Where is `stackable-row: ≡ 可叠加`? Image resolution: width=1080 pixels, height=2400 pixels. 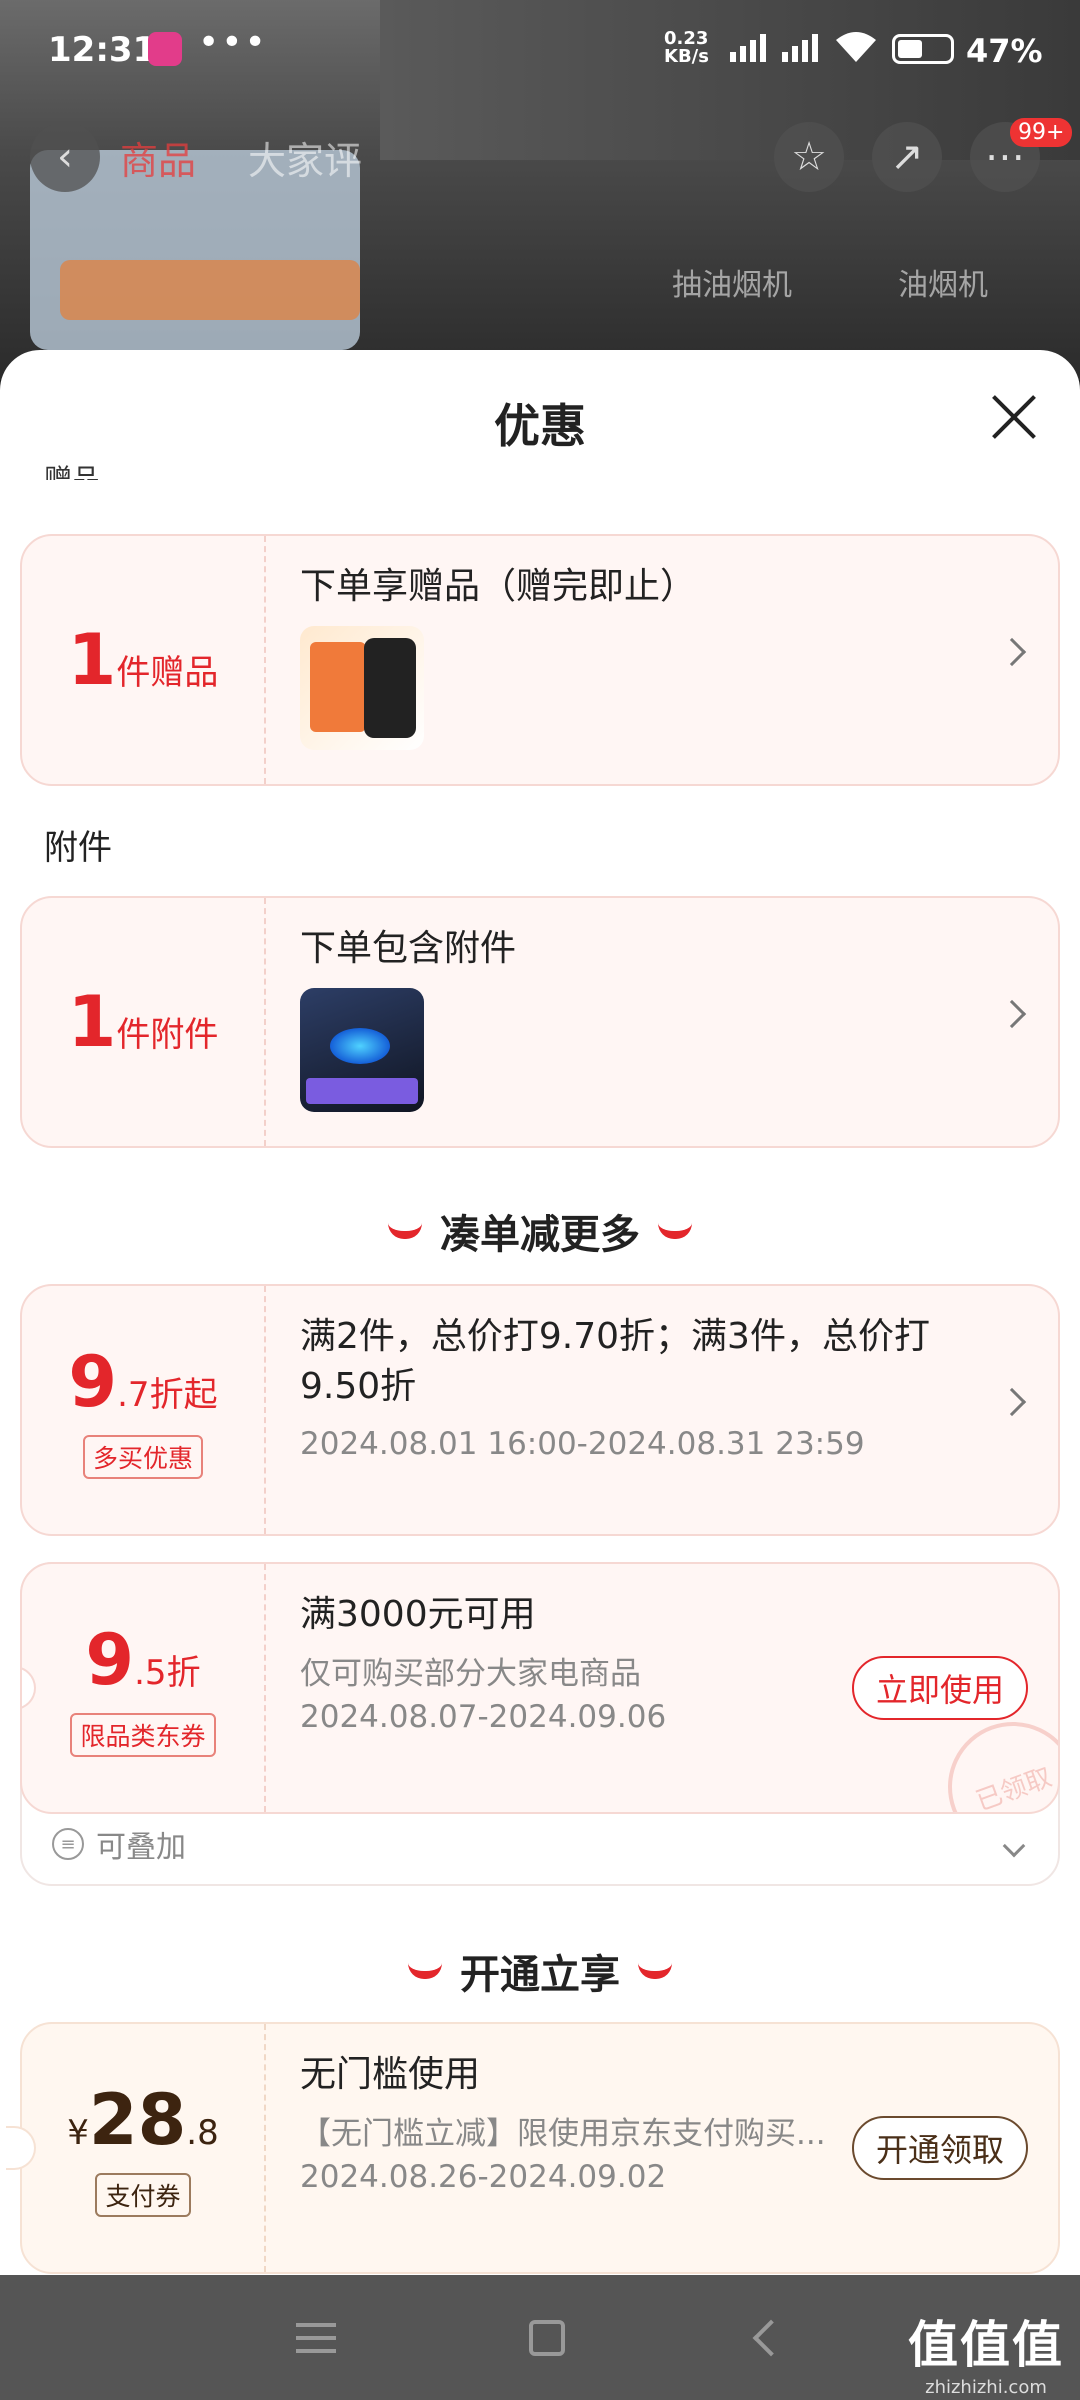
stackable-row: ≡ 可叠加 is located at coordinates (119, 1844).